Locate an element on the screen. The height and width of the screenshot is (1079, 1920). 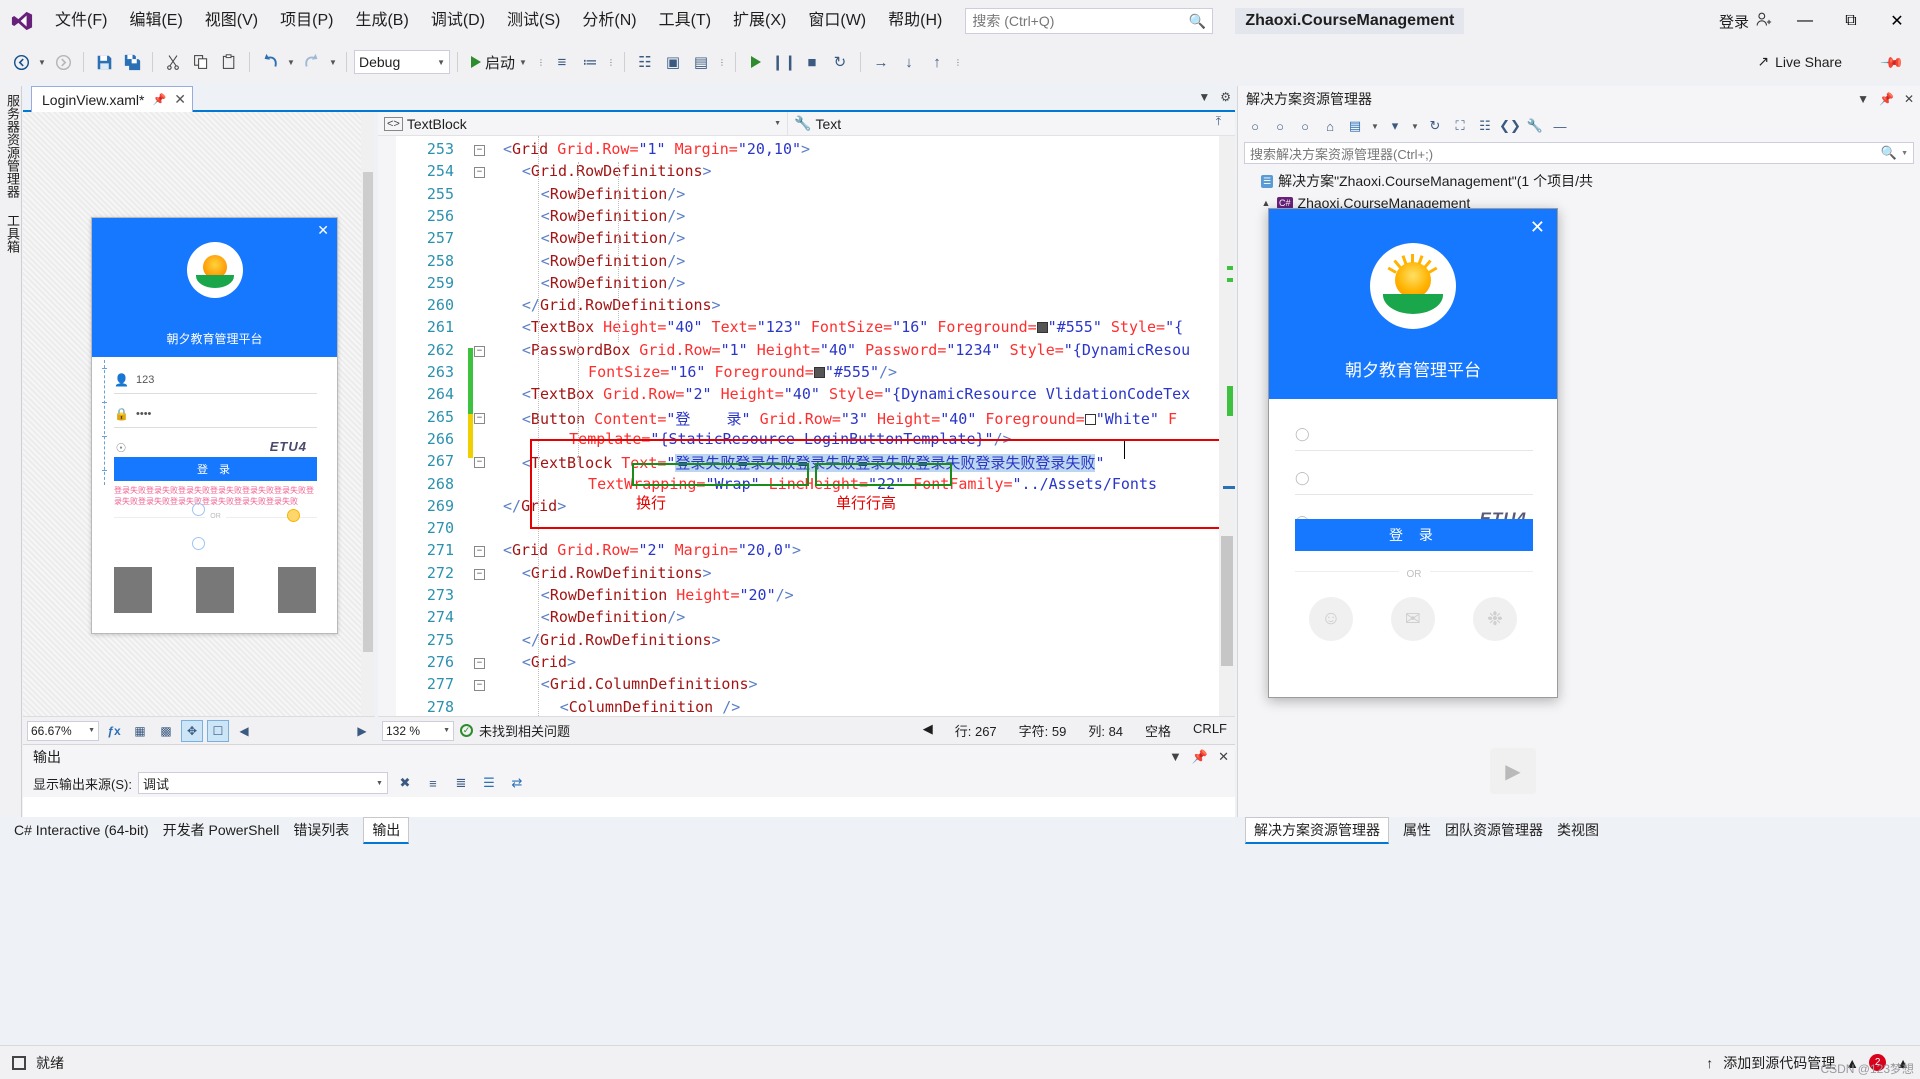
document-tab-loginview: LoginView.xaml* 📌 ✕ is located at coordinates (112, 99).